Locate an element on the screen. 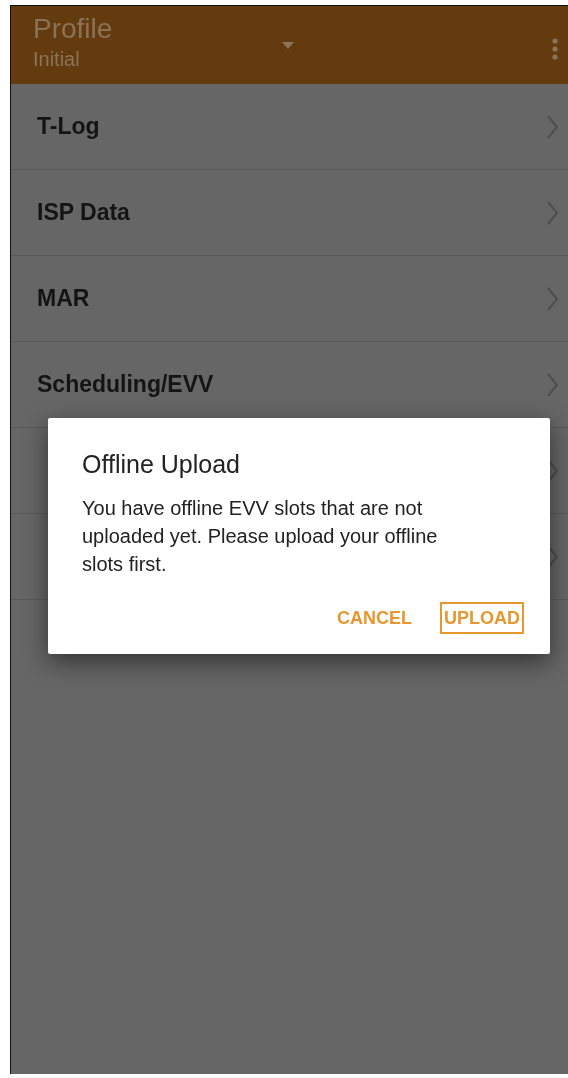 The width and height of the screenshot is (568, 1078). menu-row: MAR is located at coordinates (289, 299).